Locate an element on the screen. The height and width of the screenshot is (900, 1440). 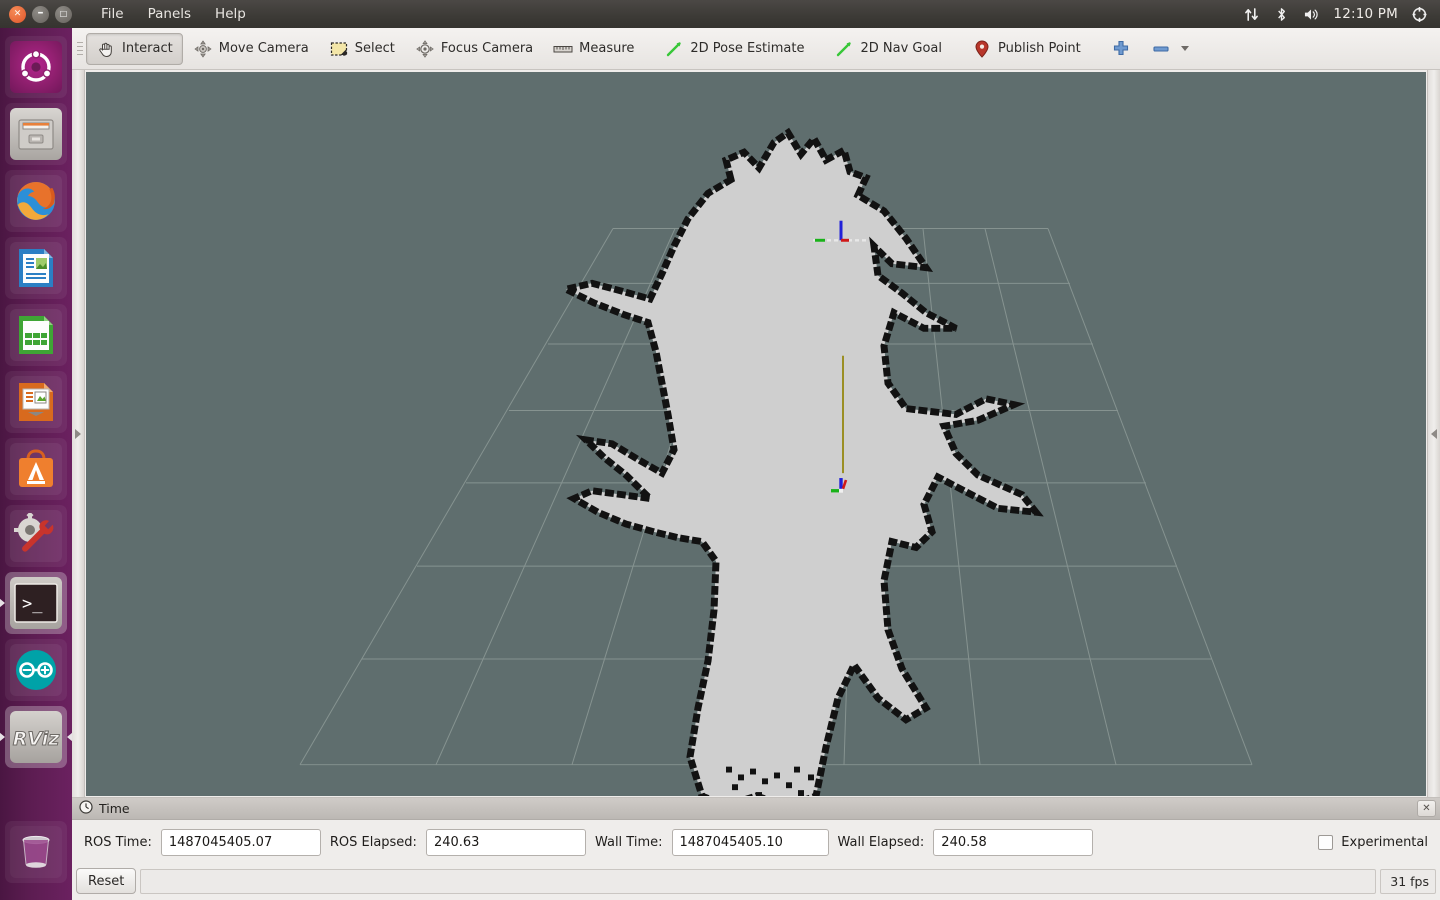
ubuntu-dash-icon is located at coordinates (36, 65).